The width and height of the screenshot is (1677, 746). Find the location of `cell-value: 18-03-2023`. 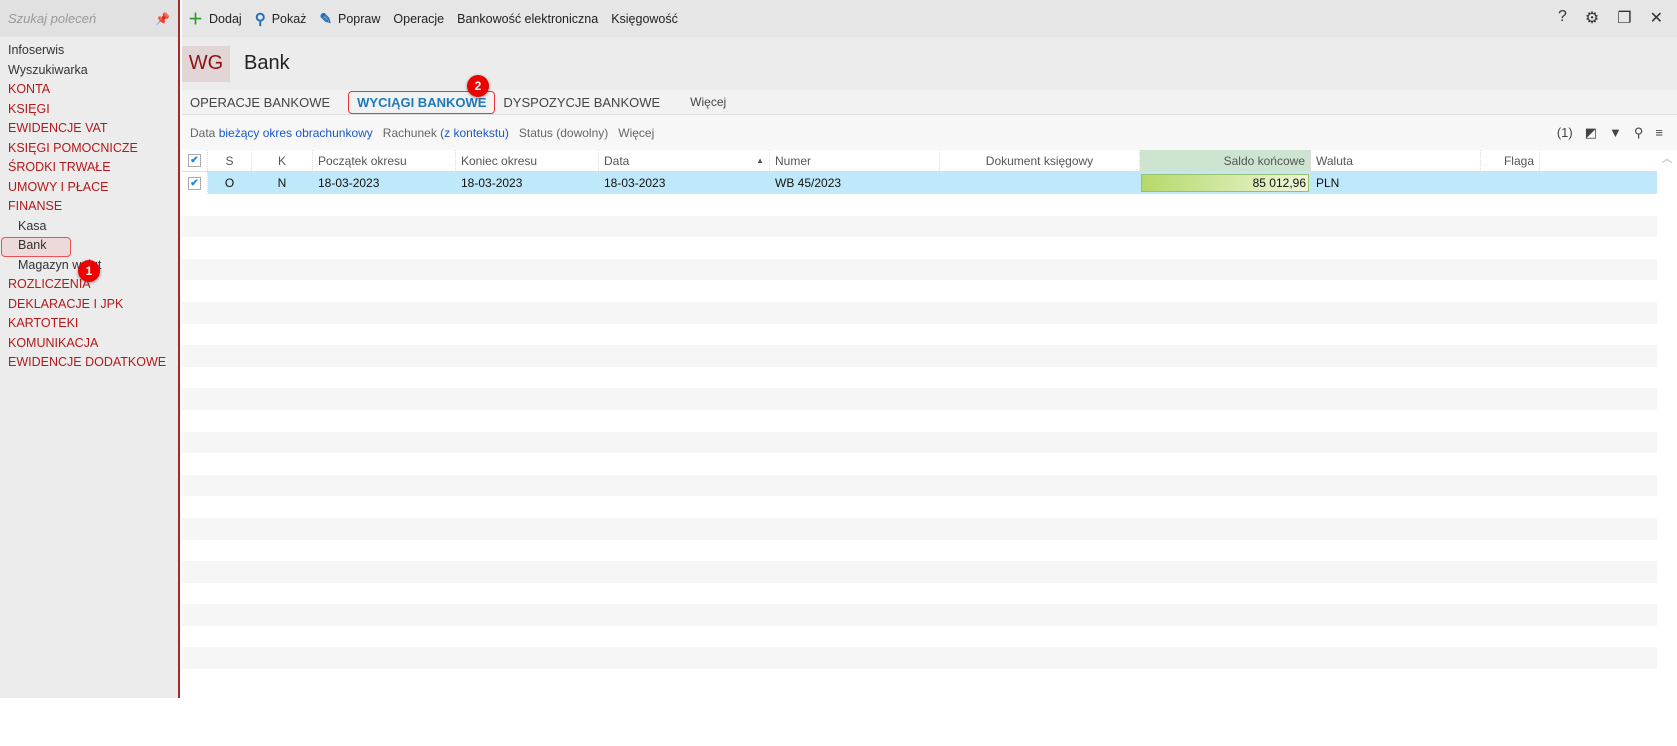

cell-value: 18-03-2023 is located at coordinates (349, 183).